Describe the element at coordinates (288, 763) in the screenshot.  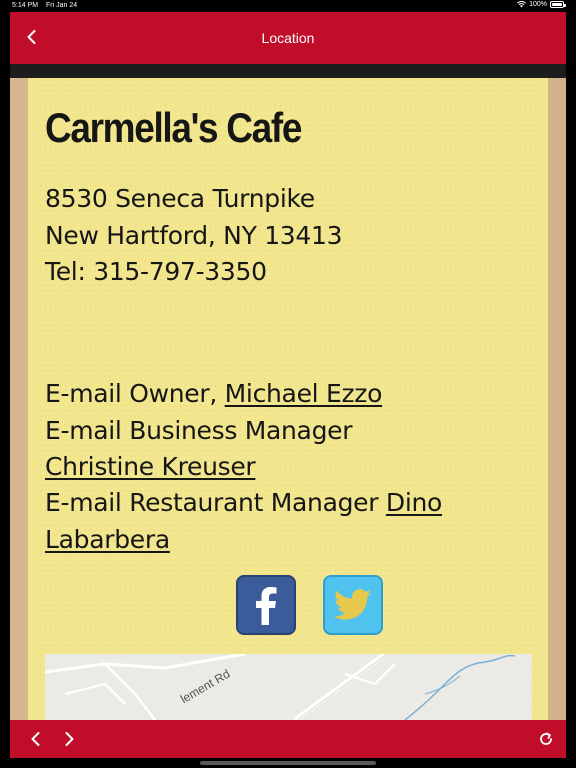
I see `home-indicator` at that location.